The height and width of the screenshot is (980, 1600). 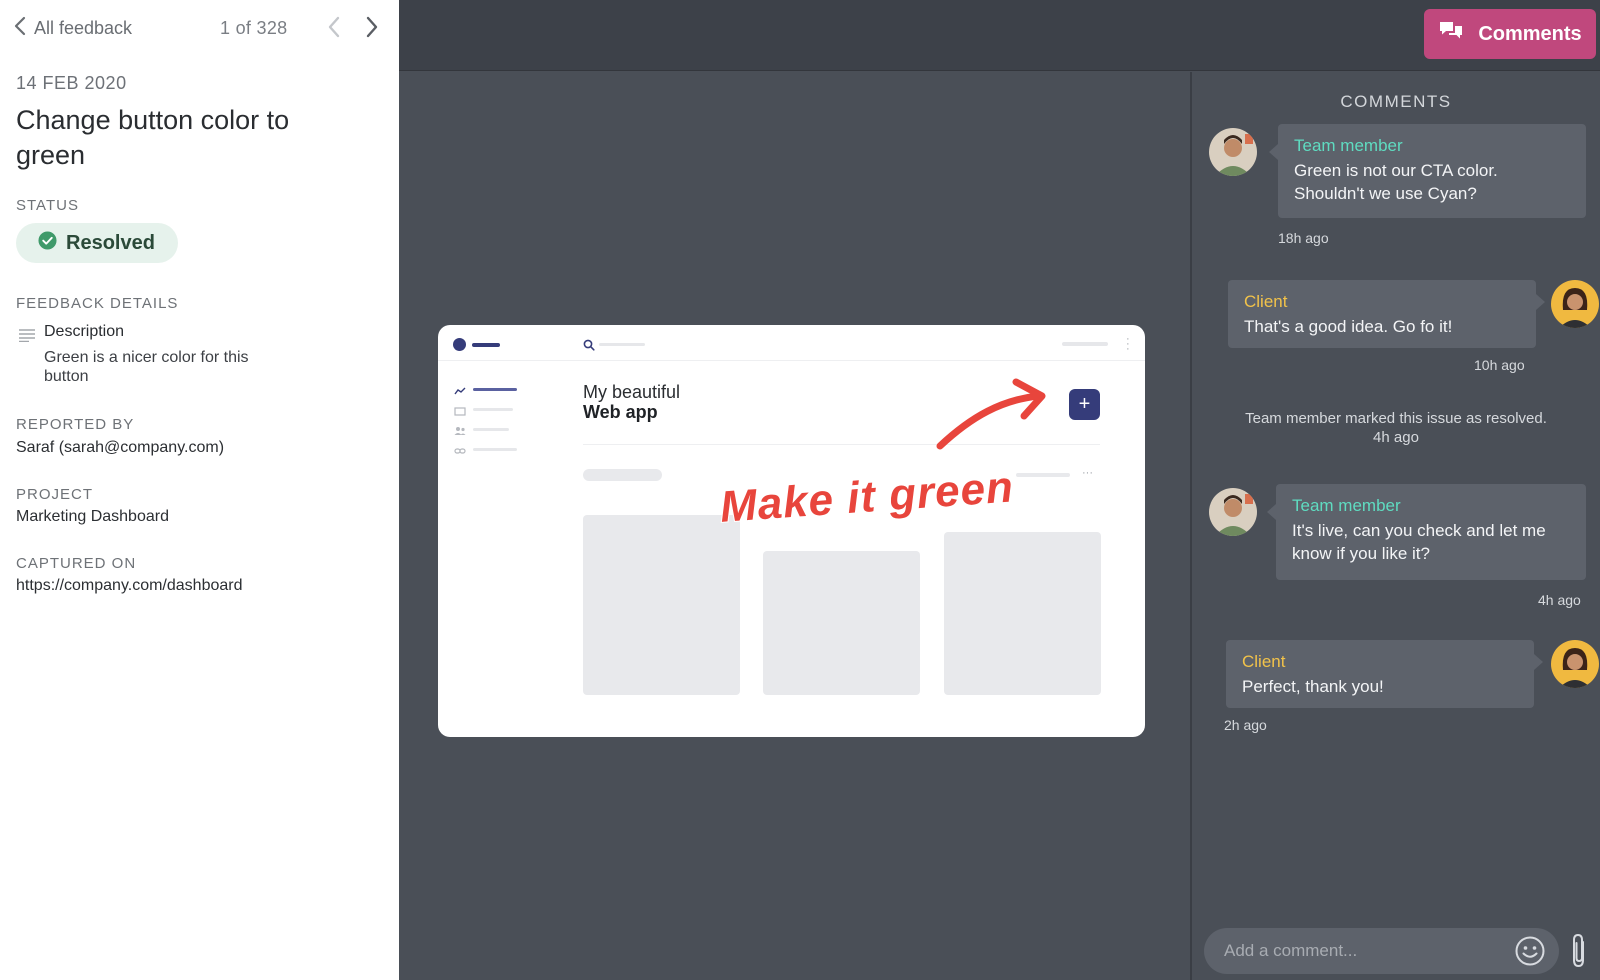 I want to click on comment-timestamp: 18h ago, so click(x=1303, y=238).